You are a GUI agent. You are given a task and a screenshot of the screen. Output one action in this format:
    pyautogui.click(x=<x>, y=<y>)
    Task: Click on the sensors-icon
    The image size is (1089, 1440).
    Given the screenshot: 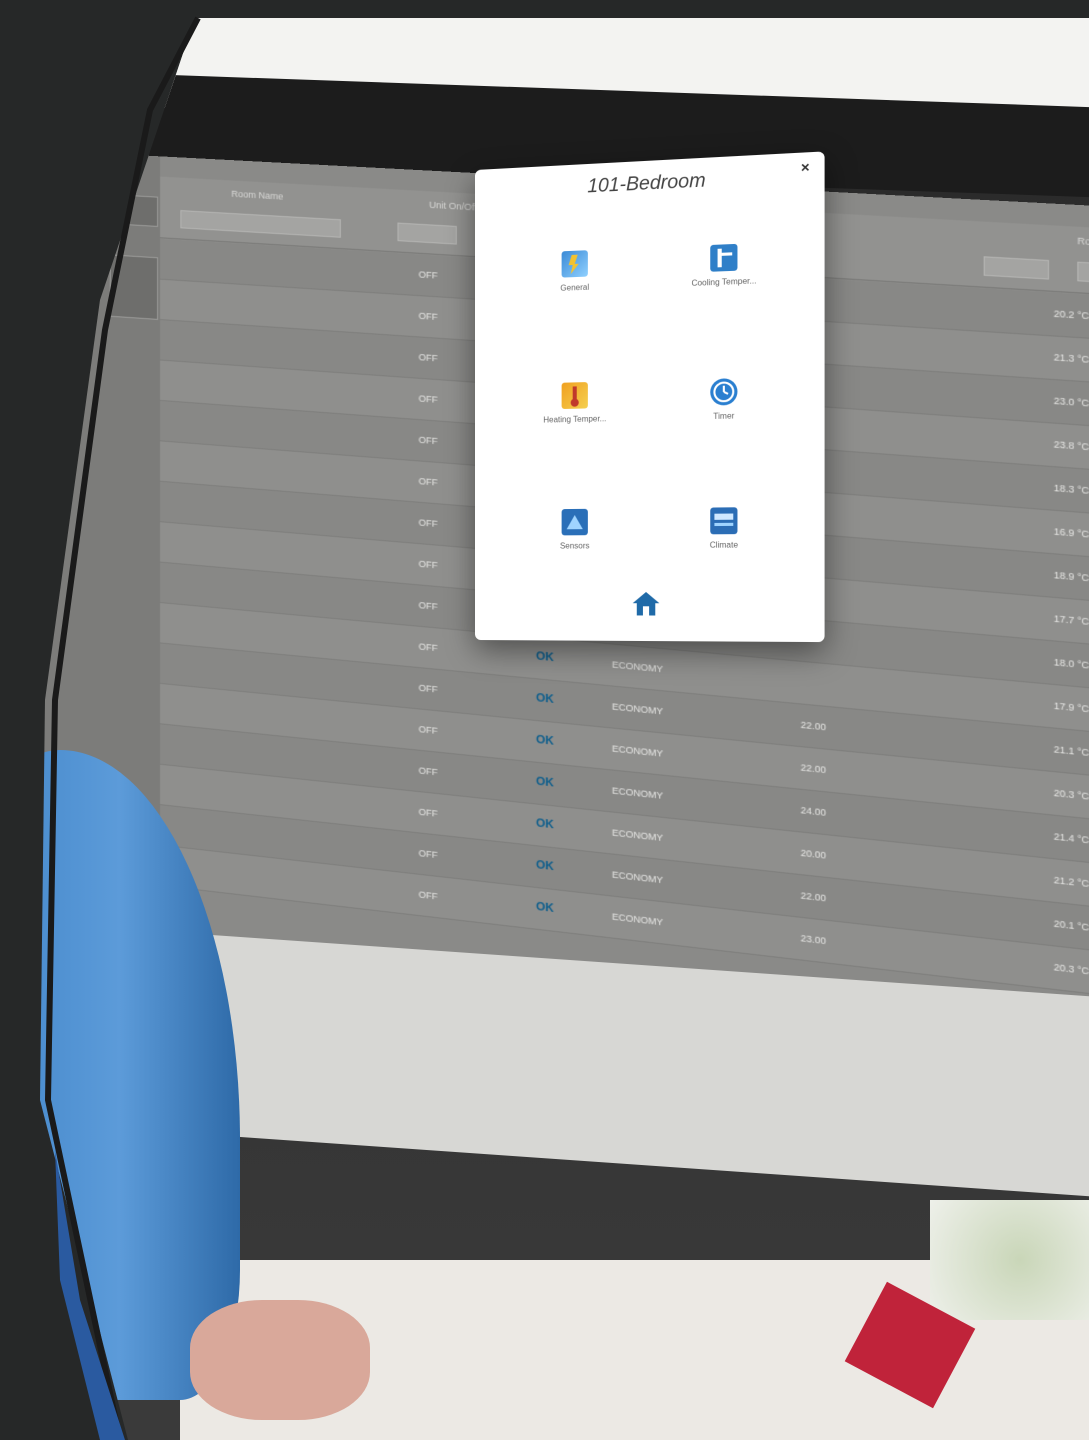 What is the action you would take?
    pyautogui.click(x=575, y=522)
    